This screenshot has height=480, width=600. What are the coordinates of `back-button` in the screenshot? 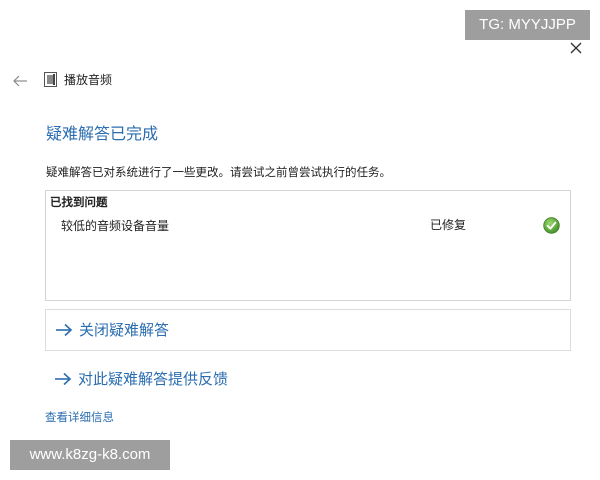 It's located at (20, 80).